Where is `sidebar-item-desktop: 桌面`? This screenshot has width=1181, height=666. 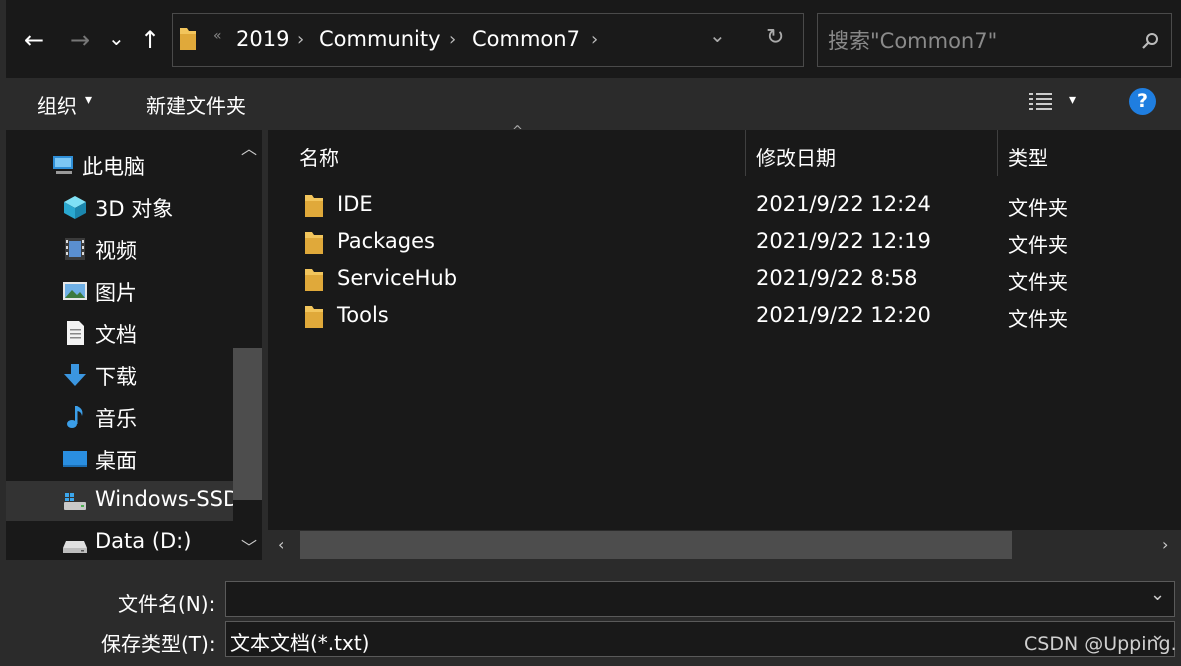
sidebar-item-desktop: 桌面 is located at coordinates (120, 459).